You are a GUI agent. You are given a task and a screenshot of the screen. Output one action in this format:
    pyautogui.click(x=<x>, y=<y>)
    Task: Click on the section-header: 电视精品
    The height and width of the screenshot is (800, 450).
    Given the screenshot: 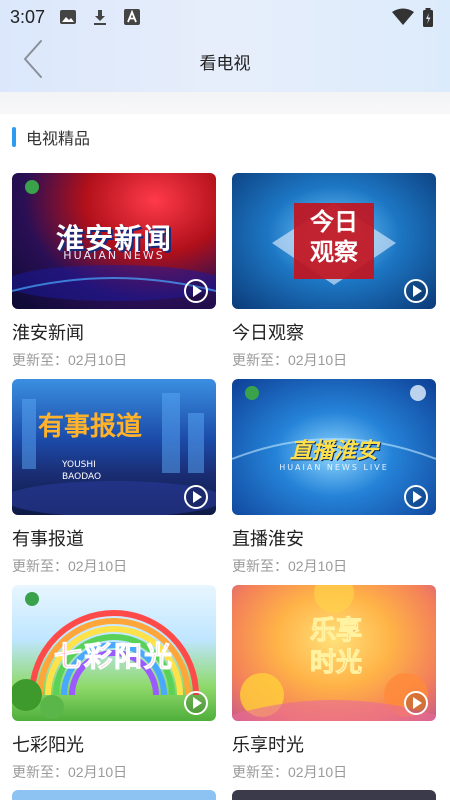 What is the action you would take?
    pyautogui.click(x=51, y=137)
    